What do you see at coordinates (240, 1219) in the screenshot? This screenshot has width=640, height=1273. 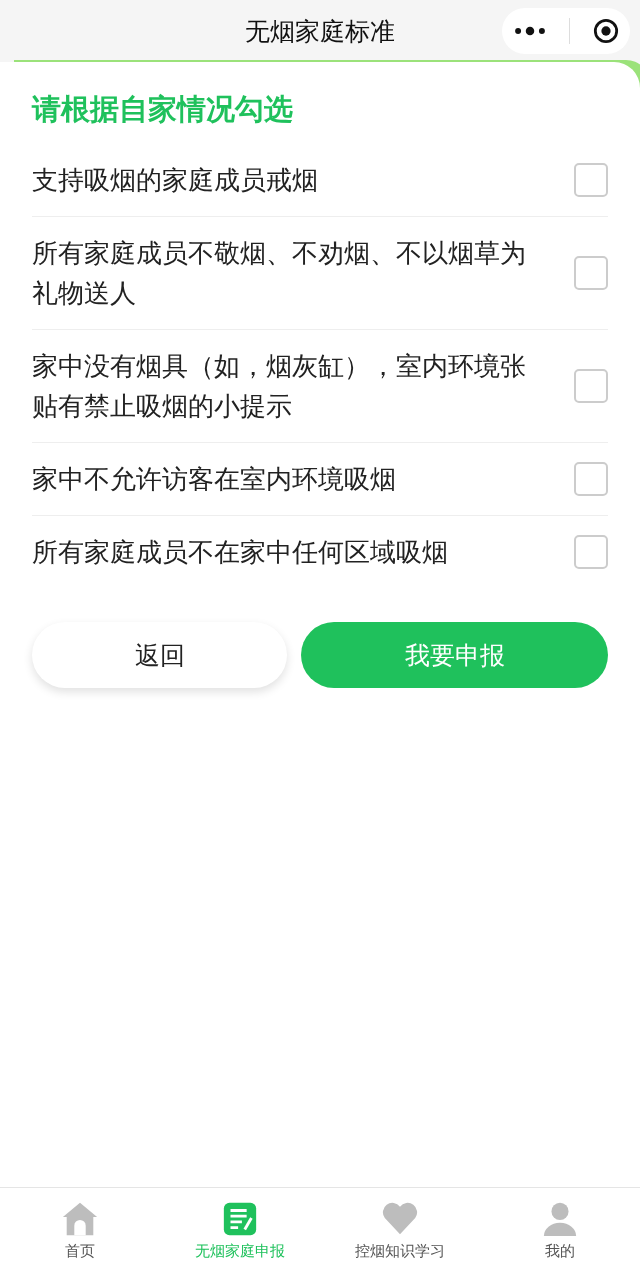 I see `document-icon` at bounding box center [240, 1219].